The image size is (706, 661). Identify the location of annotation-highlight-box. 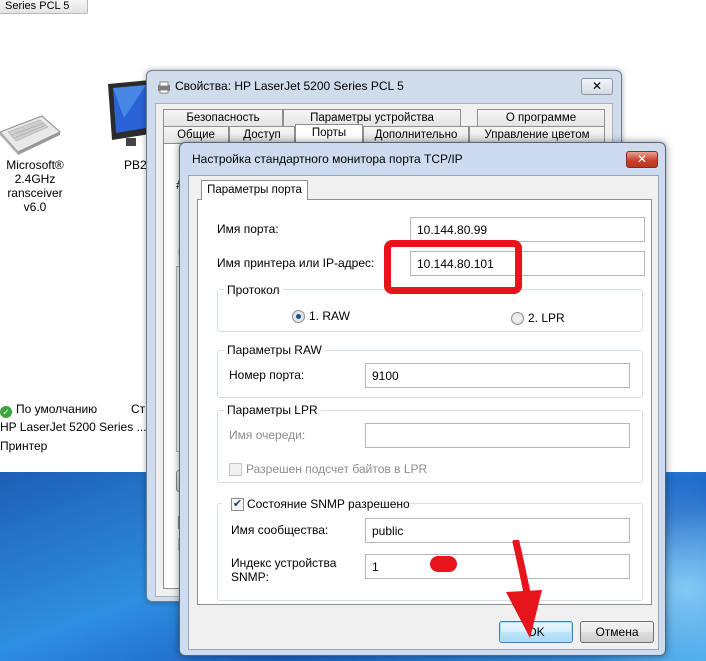
(453, 267).